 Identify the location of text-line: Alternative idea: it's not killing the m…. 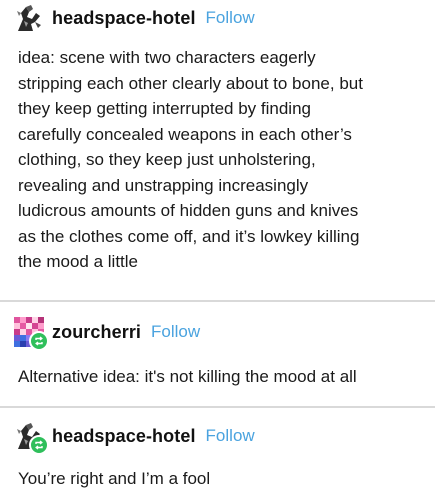
(187, 376).